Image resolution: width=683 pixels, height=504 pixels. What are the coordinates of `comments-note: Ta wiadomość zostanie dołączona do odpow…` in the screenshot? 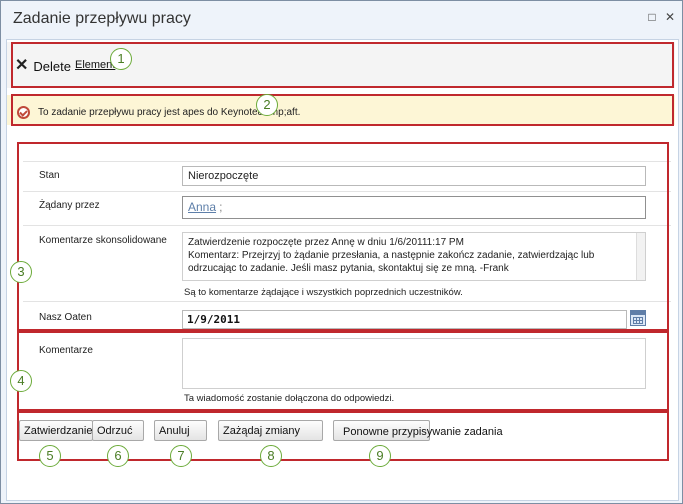 It's located at (289, 398).